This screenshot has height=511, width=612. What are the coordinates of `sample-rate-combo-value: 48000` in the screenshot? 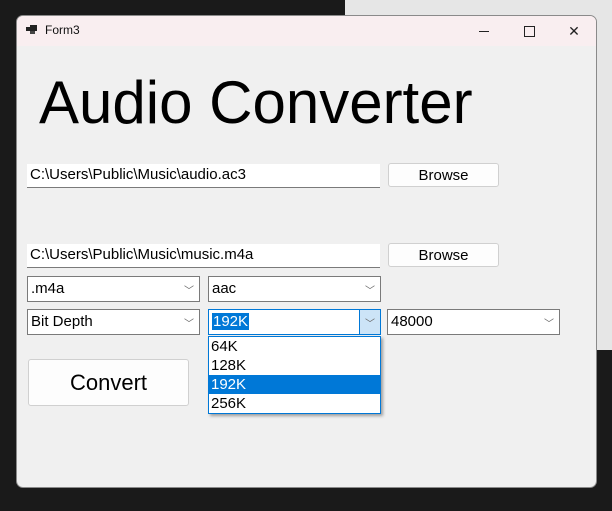 It's located at (412, 321).